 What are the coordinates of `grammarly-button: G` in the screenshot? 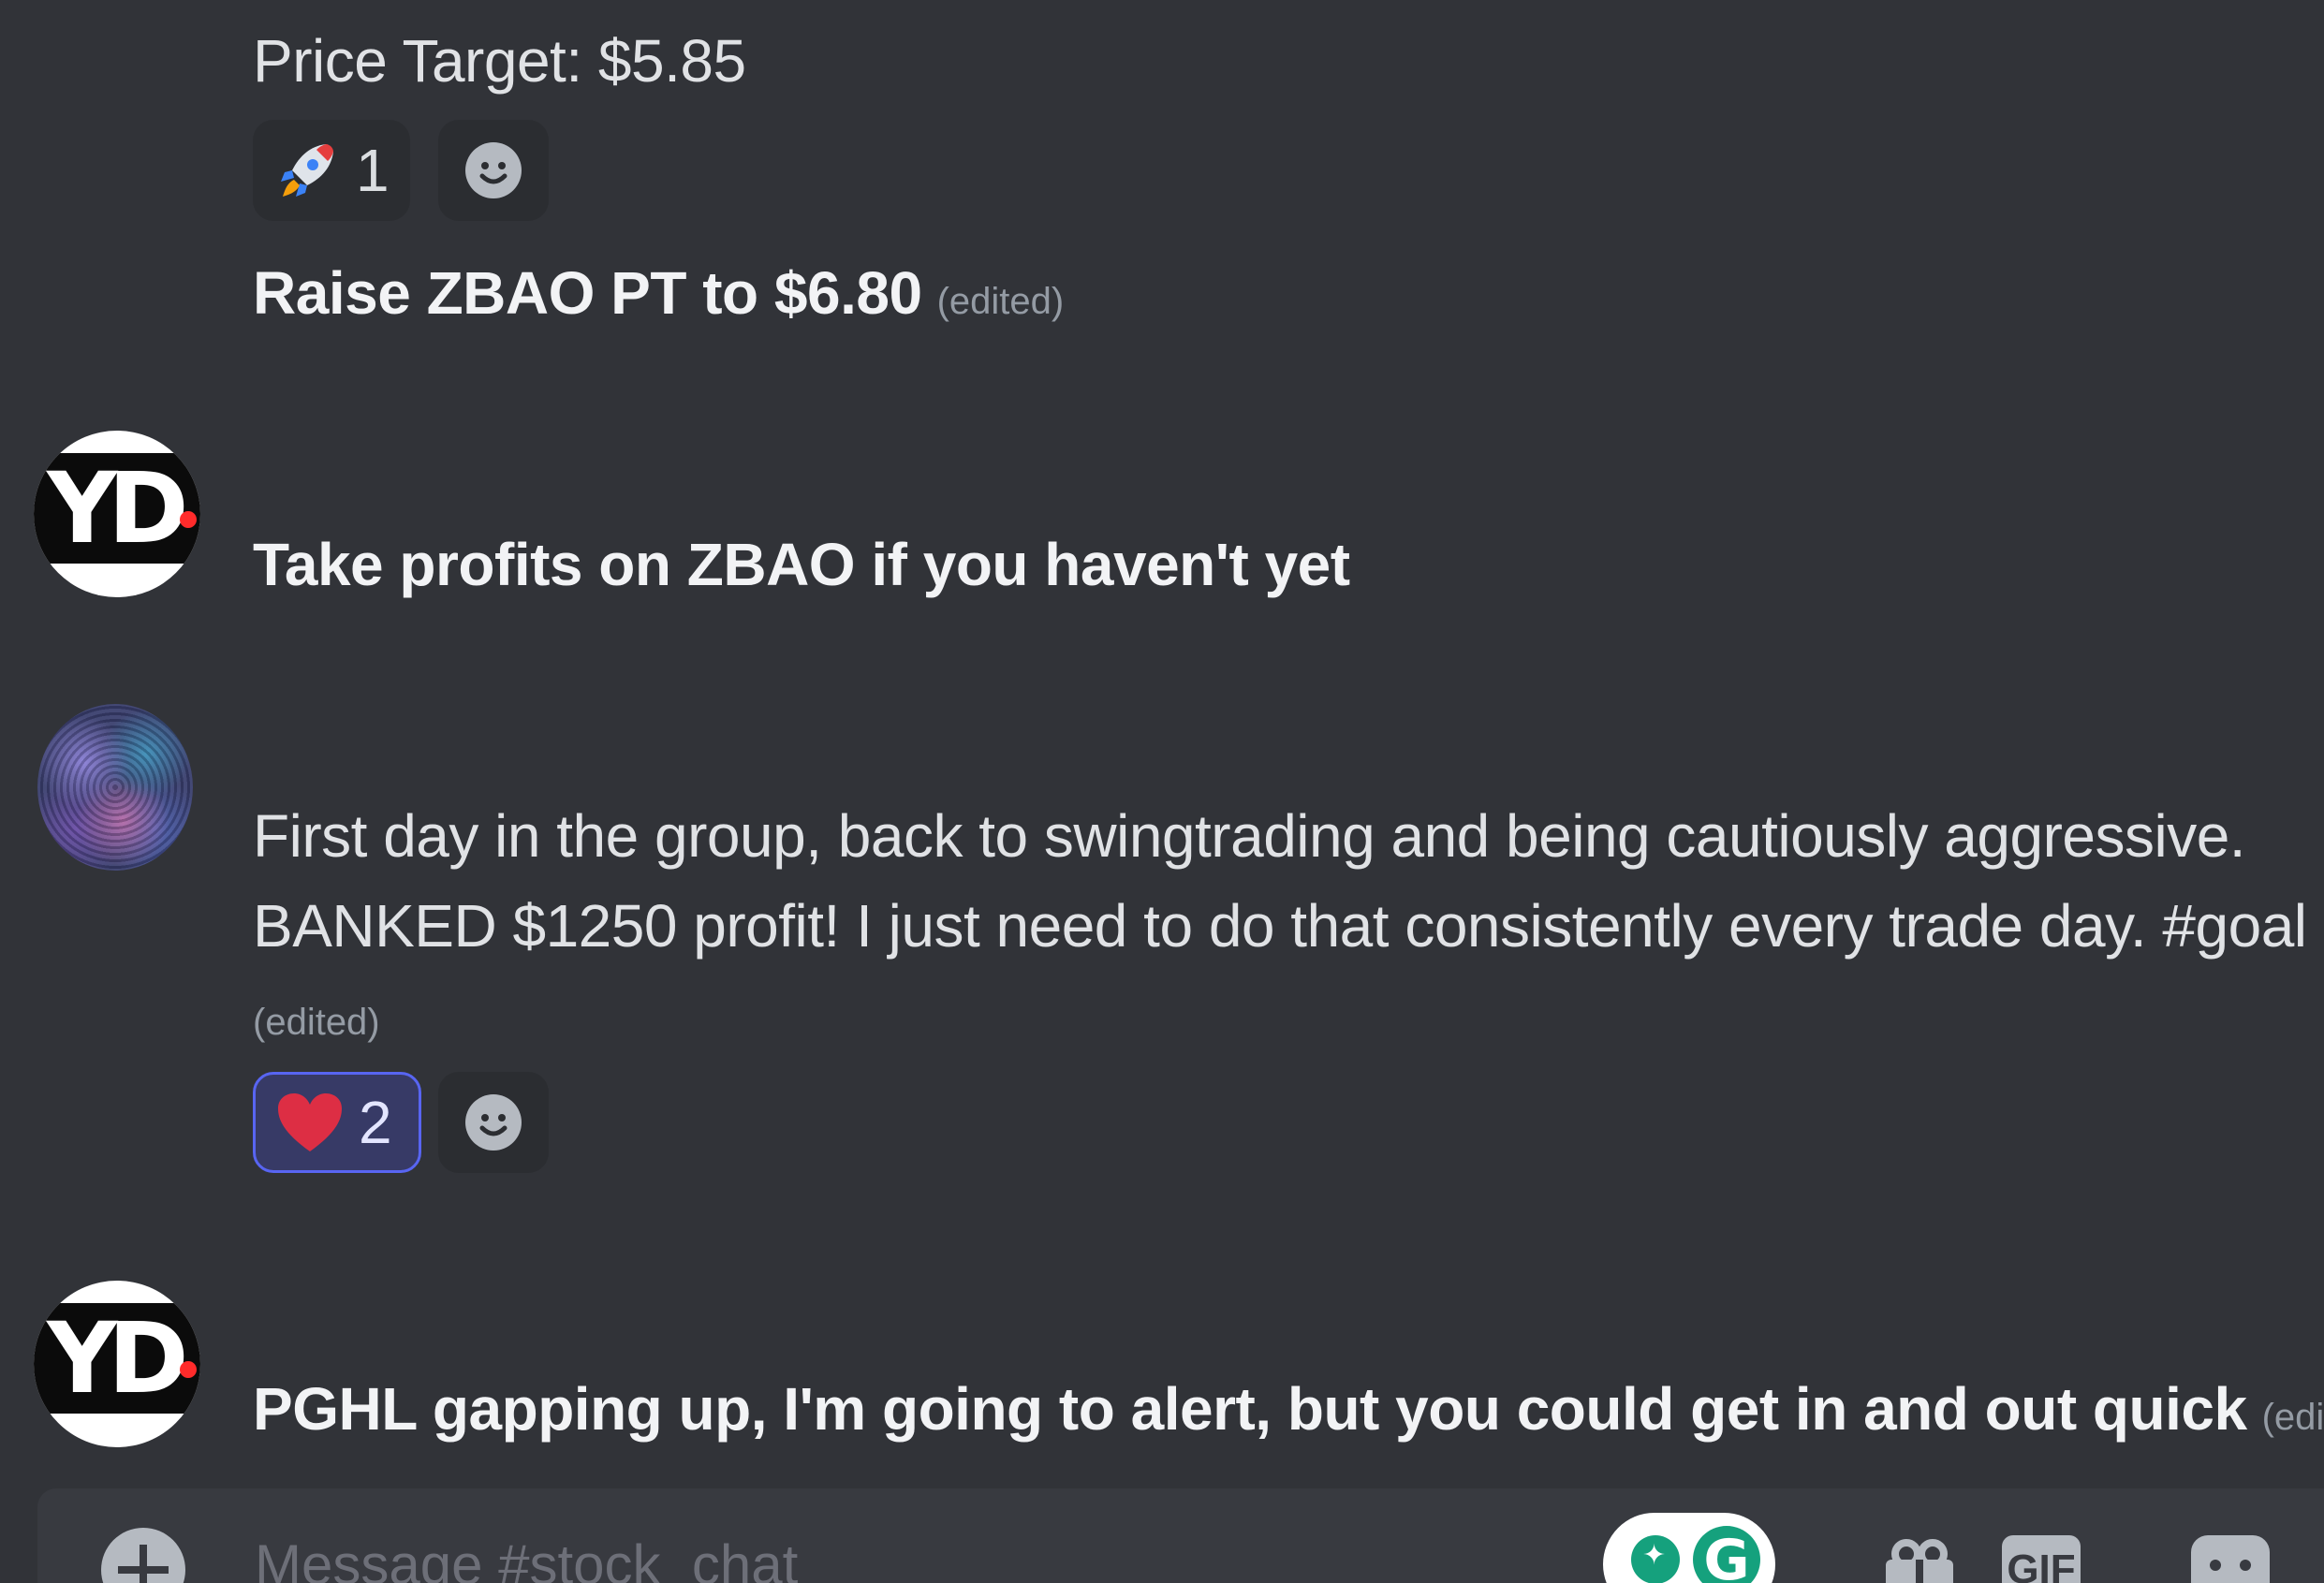 It's located at (1689, 1548).